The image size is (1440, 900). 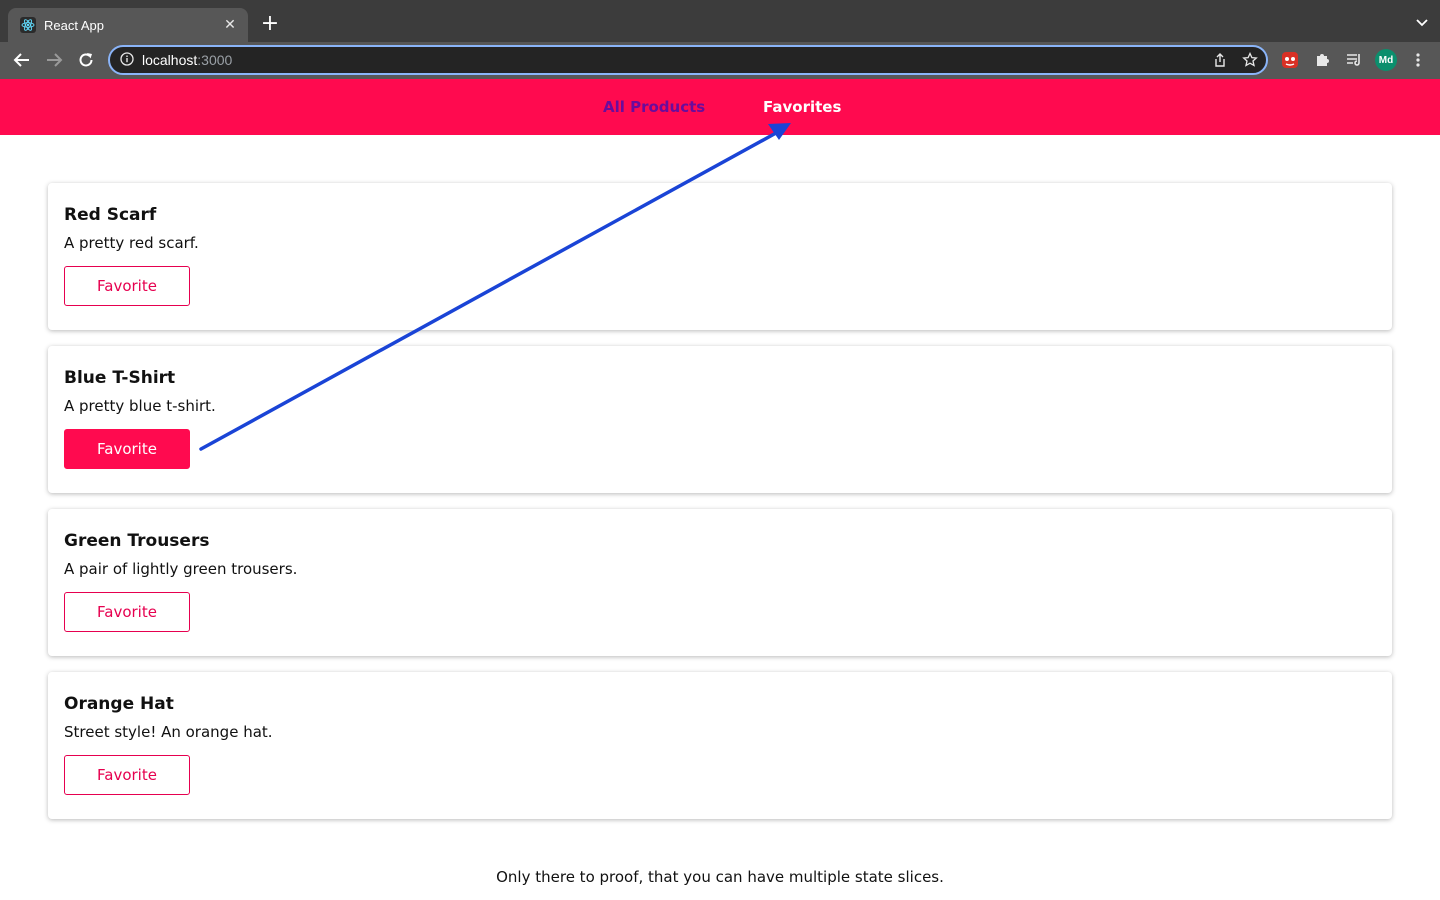 I want to click on browser-menu-icon, so click(x=1418, y=60).